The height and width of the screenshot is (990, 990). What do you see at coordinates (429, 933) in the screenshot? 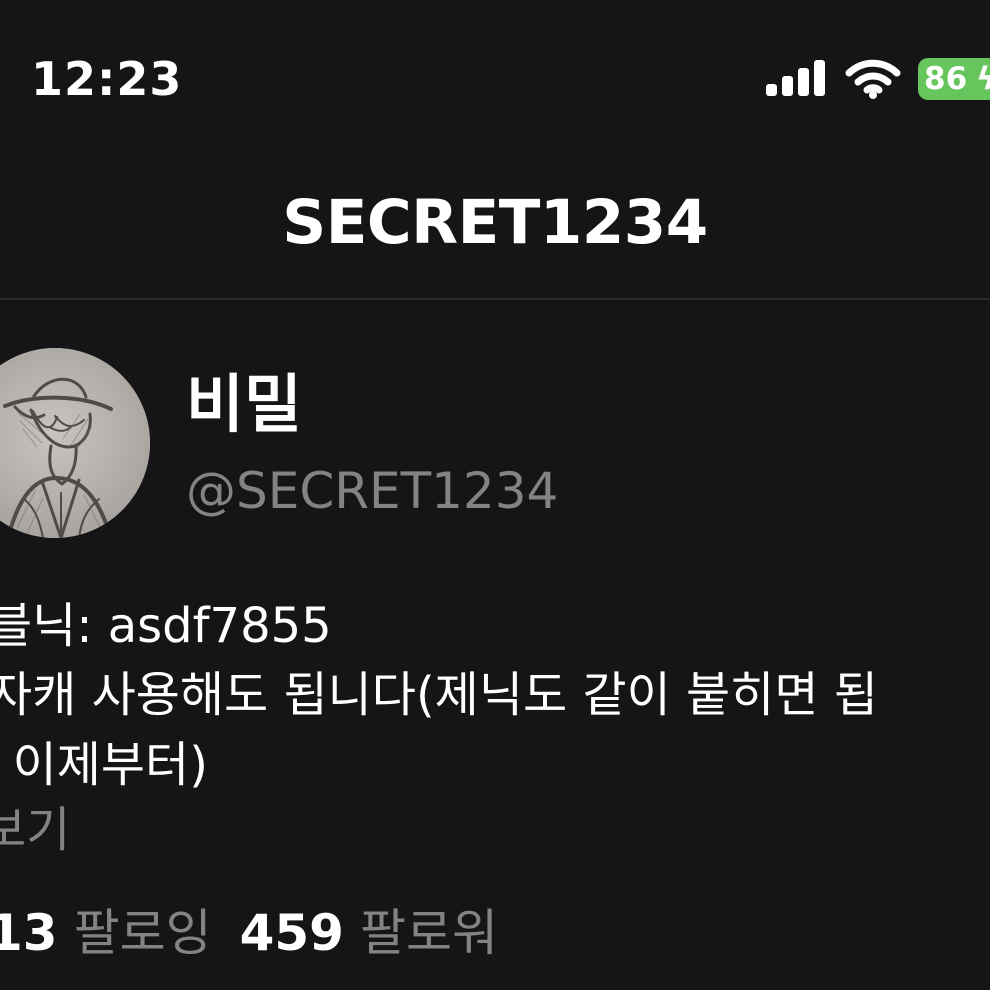
I see `followers-label: 팔로워` at bounding box center [429, 933].